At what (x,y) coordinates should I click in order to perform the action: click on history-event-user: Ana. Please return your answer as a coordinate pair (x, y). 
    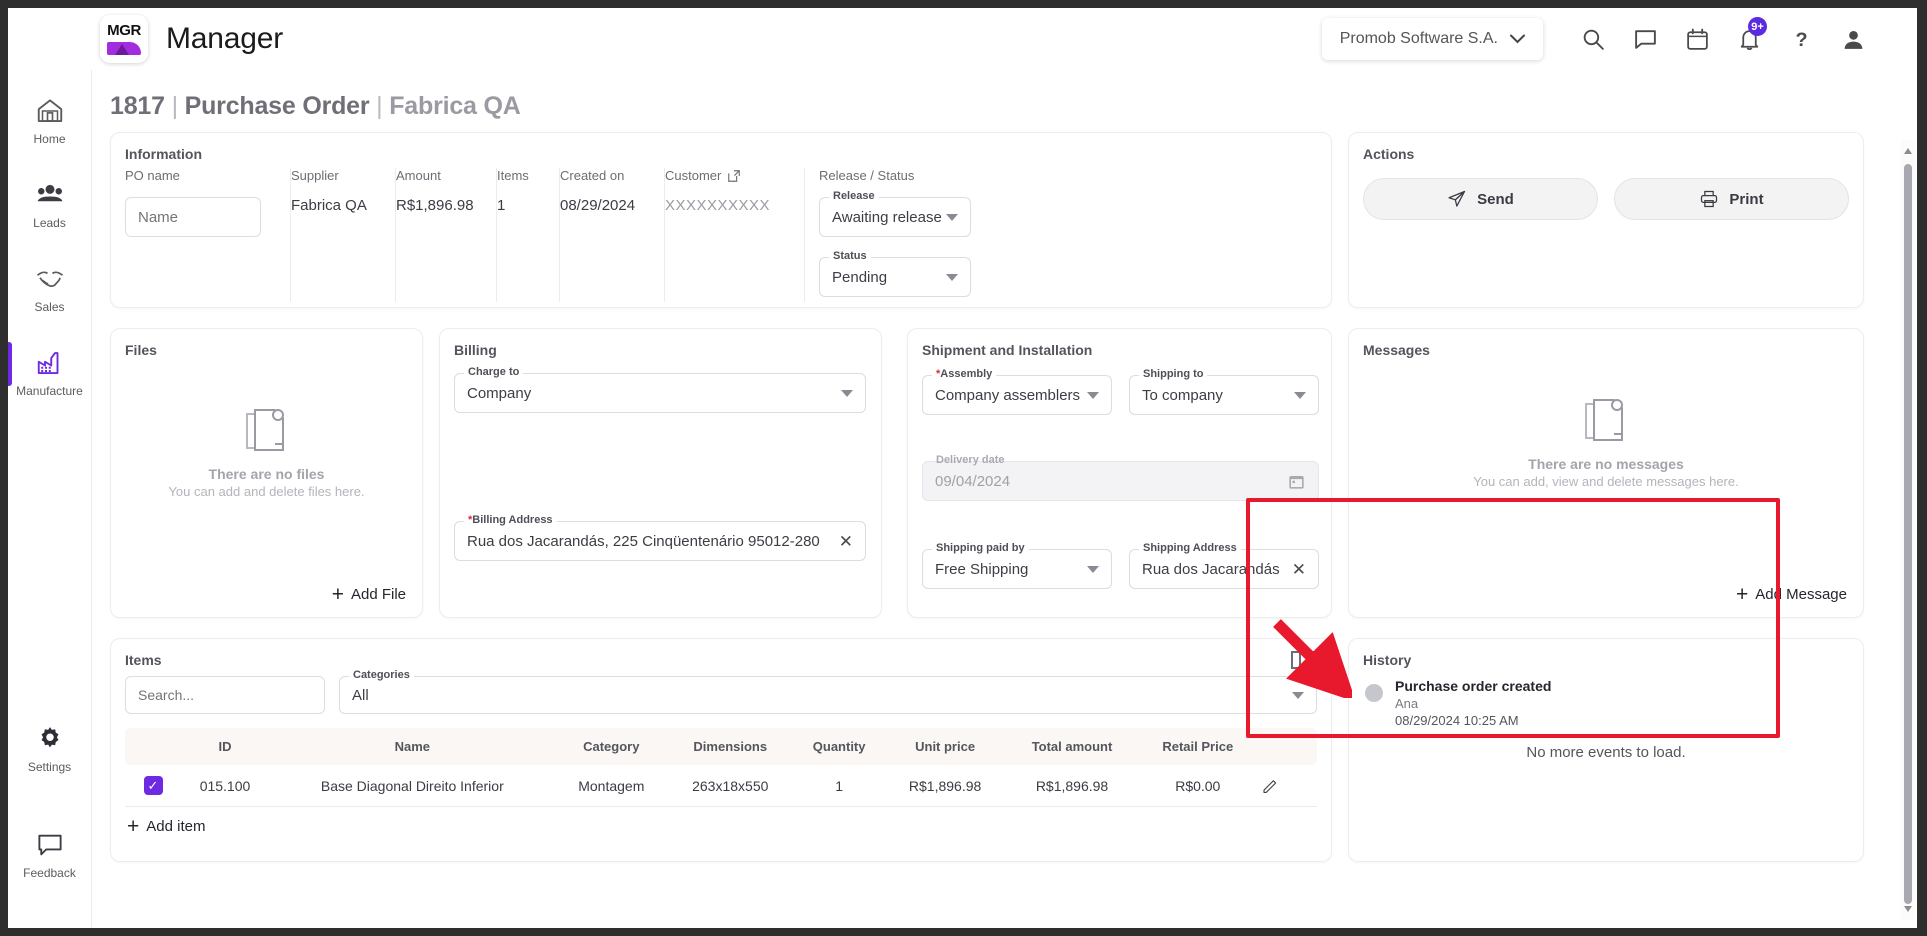
    Looking at the image, I should click on (1407, 703).